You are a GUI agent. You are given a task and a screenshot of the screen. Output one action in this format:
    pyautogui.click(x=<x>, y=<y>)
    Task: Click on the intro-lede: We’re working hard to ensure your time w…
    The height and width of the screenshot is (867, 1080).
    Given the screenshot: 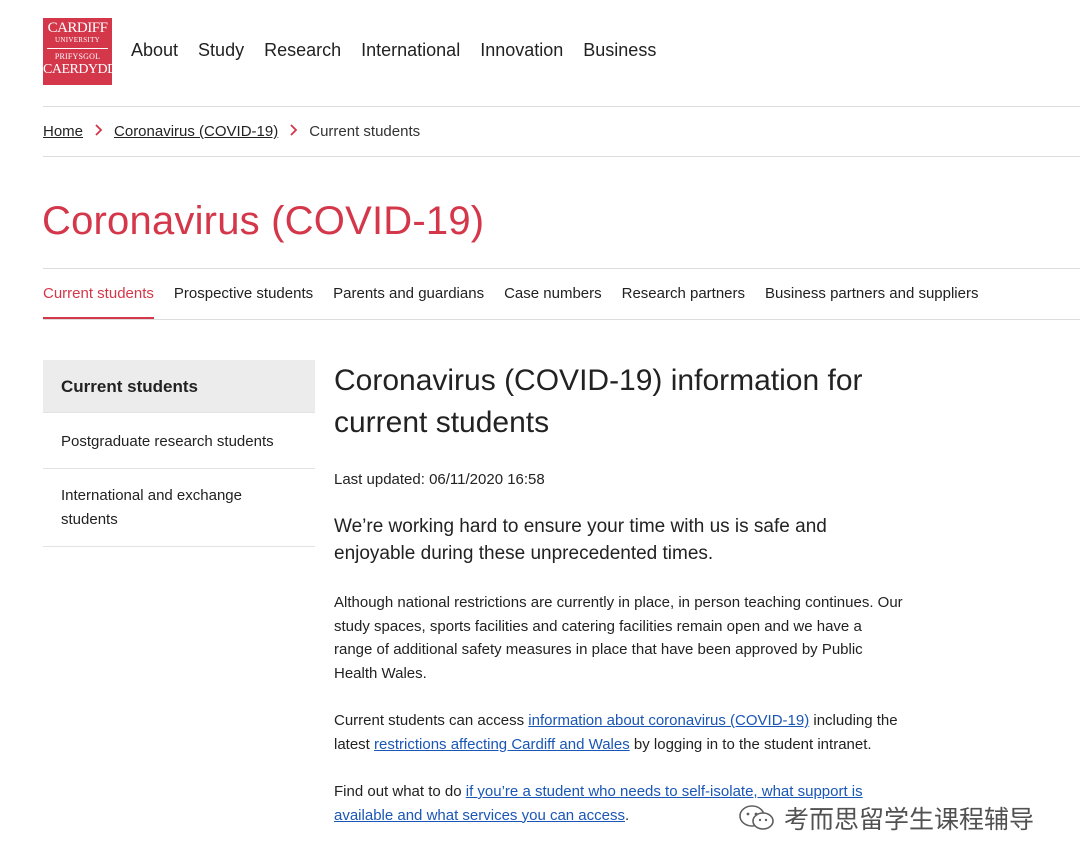 What is the action you would take?
    pyautogui.click(x=580, y=540)
    